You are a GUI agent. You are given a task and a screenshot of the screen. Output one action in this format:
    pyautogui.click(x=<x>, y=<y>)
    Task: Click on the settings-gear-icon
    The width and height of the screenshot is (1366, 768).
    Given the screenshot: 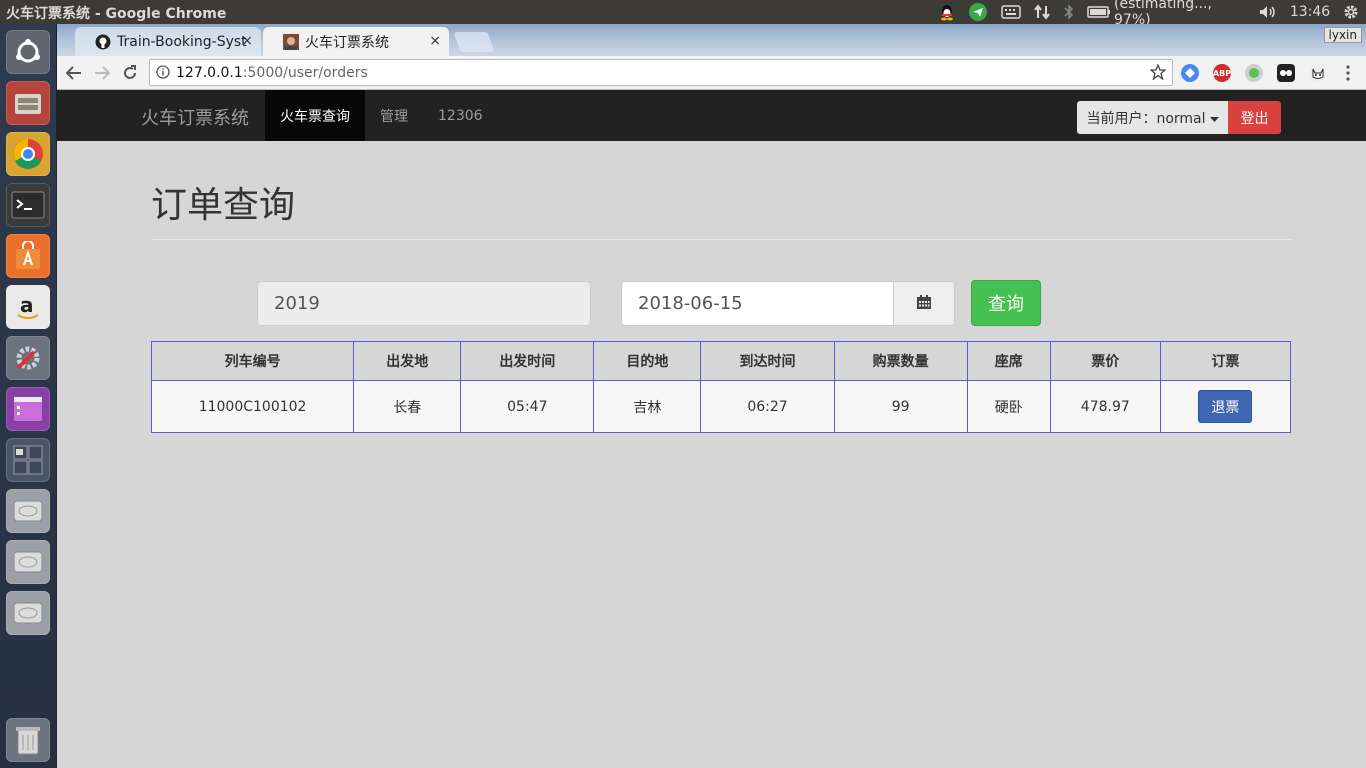 What is the action you would take?
    pyautogui.click(x=1351, y=12)
    